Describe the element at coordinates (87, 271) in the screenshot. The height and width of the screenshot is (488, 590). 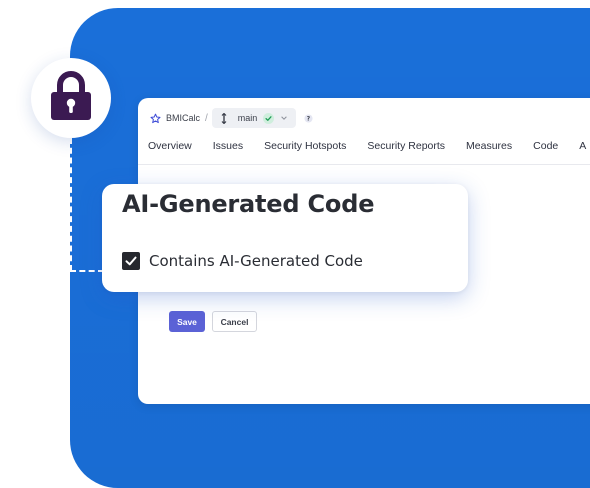
I see `connector-dashed-line-horizontal` at that location.